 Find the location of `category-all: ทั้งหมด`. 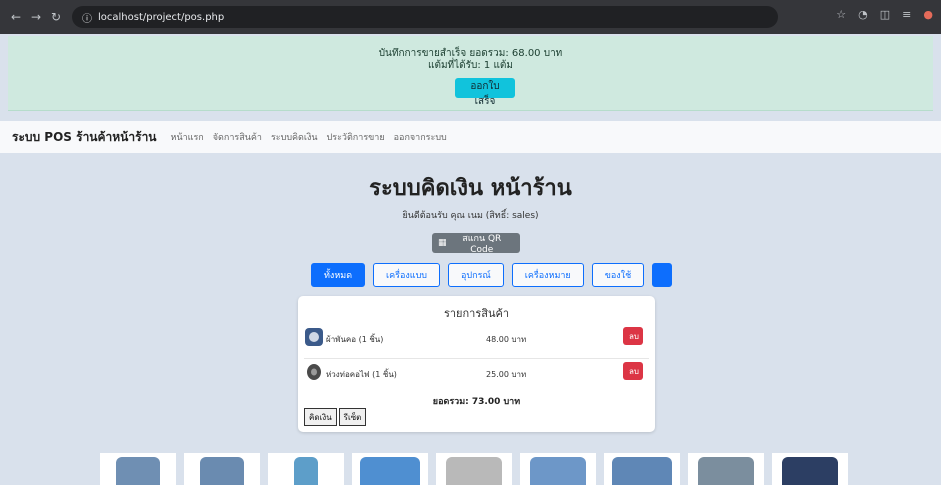

category-all: ทั้งหมด is located at coordinates (338, 275).